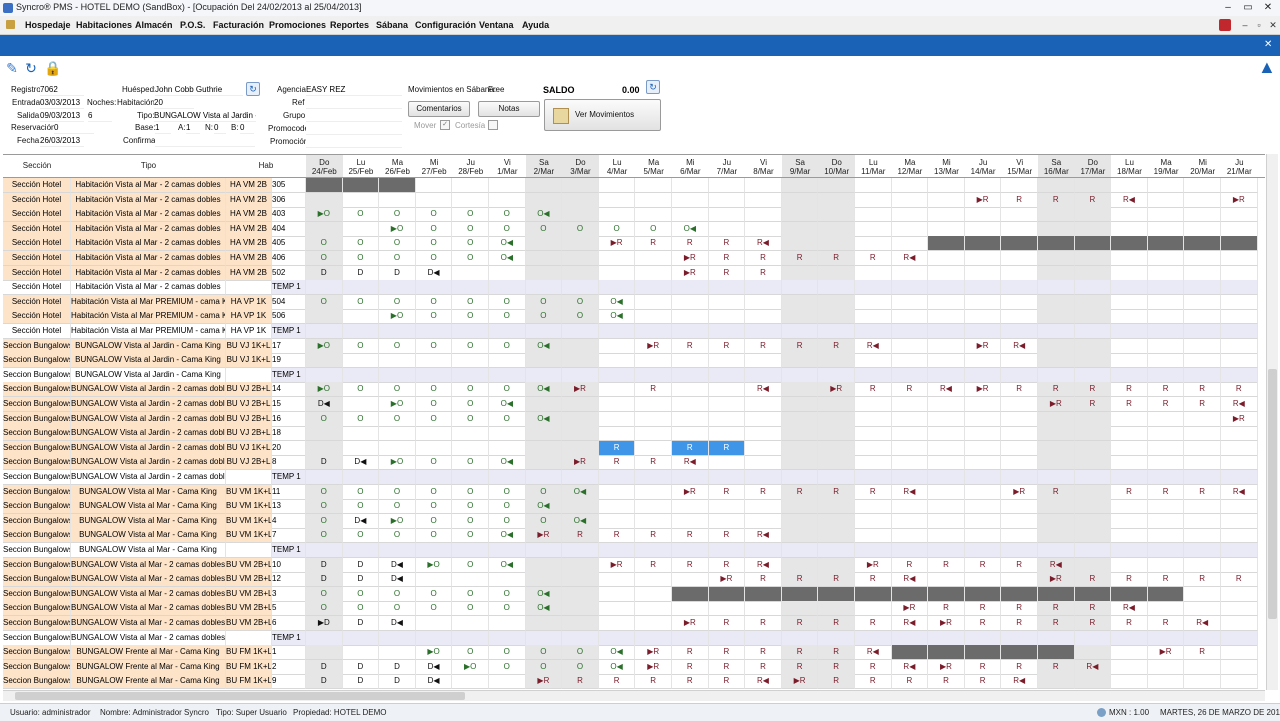  Describe the element at coordinates (249, 477) in the screenshot. I see `row-code` at that location.